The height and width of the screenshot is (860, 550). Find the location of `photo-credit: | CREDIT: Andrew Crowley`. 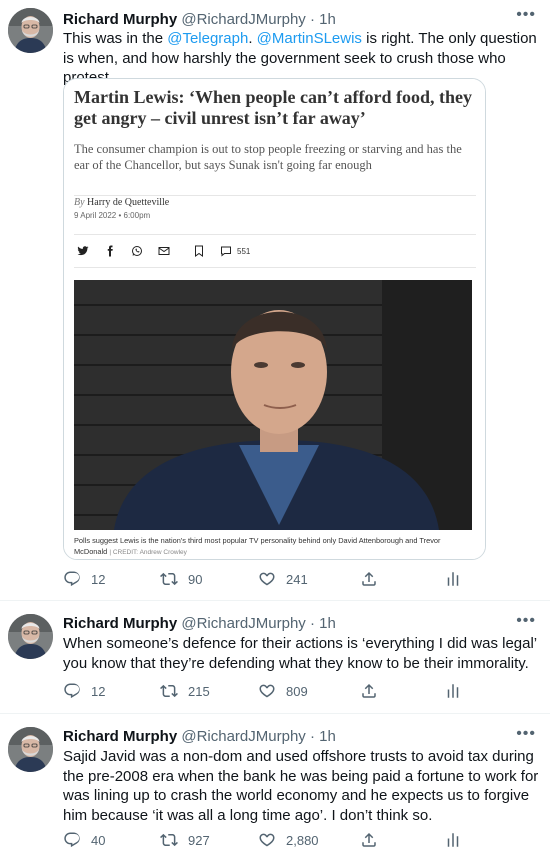

photo-credit: | CREDIT: Andrew Crowley is located at coordinates (148, 552).